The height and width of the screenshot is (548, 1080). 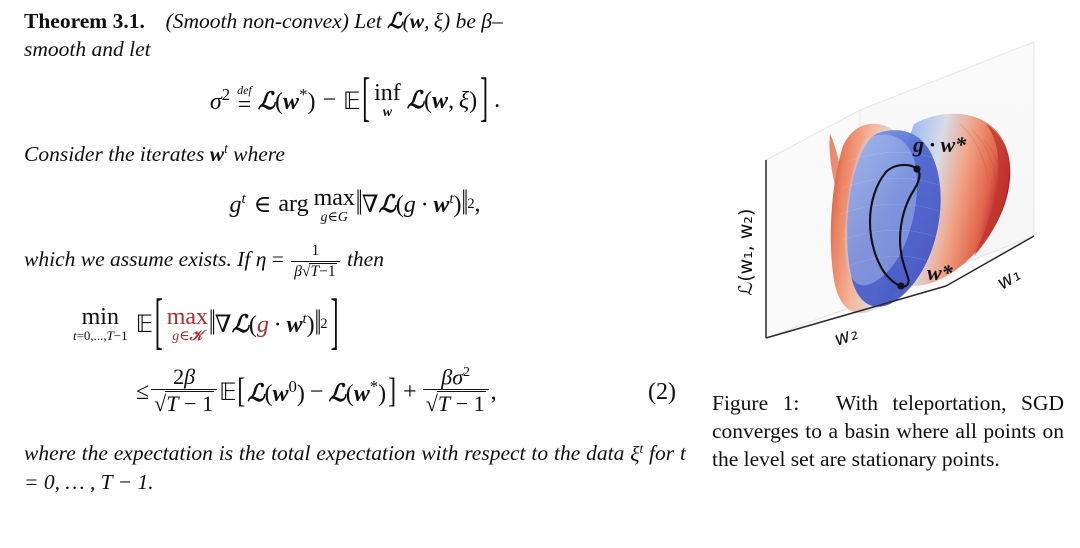 I want to click on label-optimum-point: w*, so click(x=940, y=272).